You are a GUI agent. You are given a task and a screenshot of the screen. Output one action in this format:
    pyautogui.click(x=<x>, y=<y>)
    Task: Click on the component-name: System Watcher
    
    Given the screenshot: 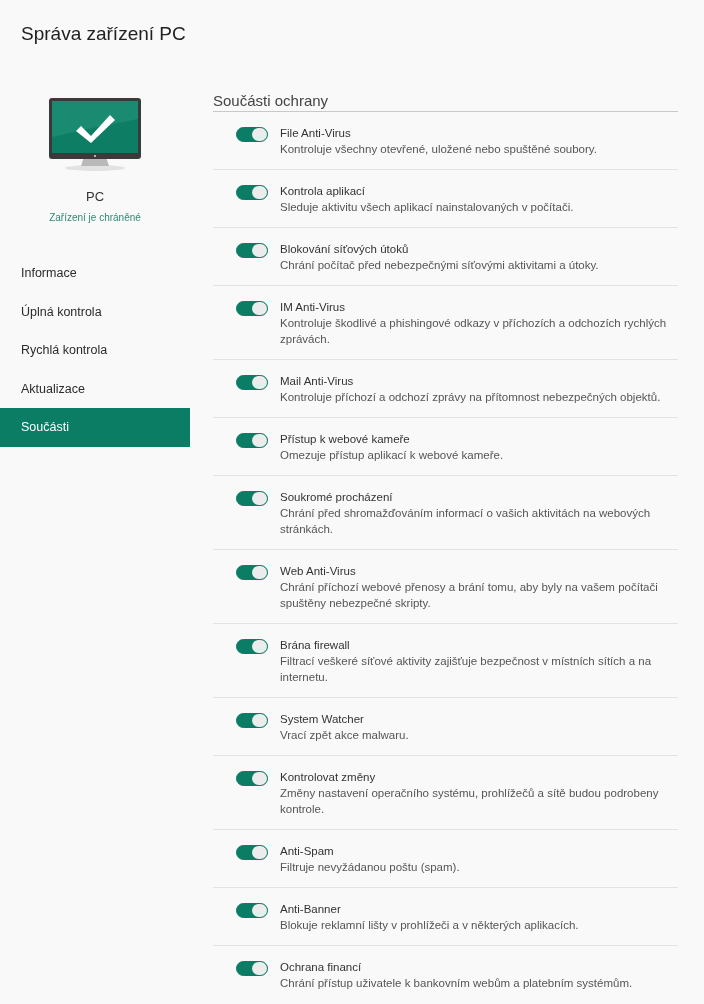 What is the action you would take?
    pyautogui.click(x=322, y=719)
    